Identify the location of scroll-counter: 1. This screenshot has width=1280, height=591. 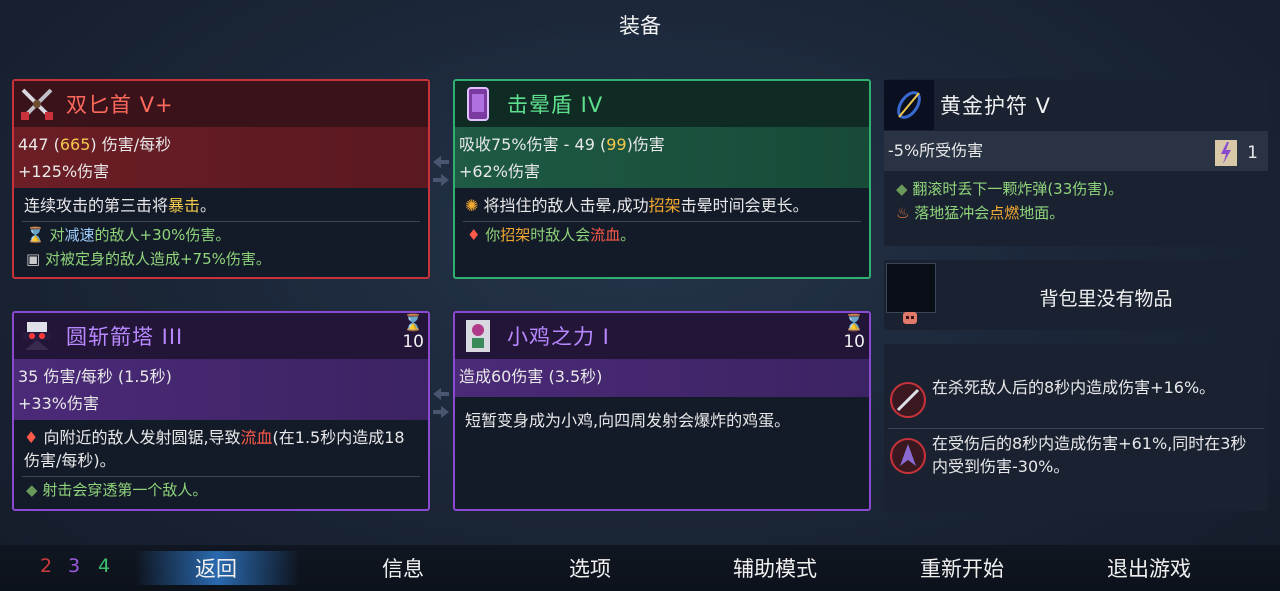
(1234, 153).